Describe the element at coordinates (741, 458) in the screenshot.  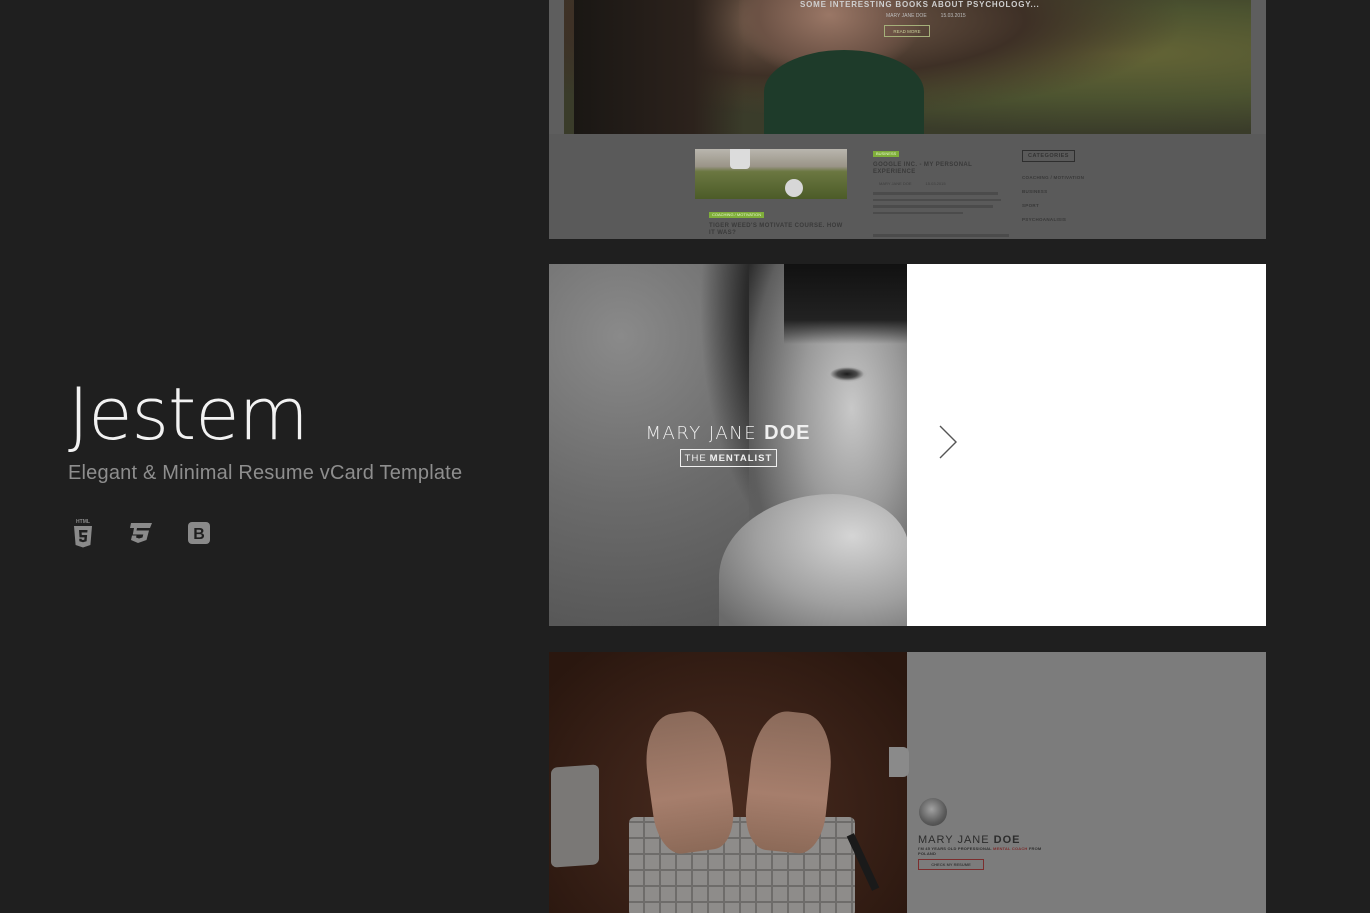
I see `hero-role: MENTALIST` at that location.